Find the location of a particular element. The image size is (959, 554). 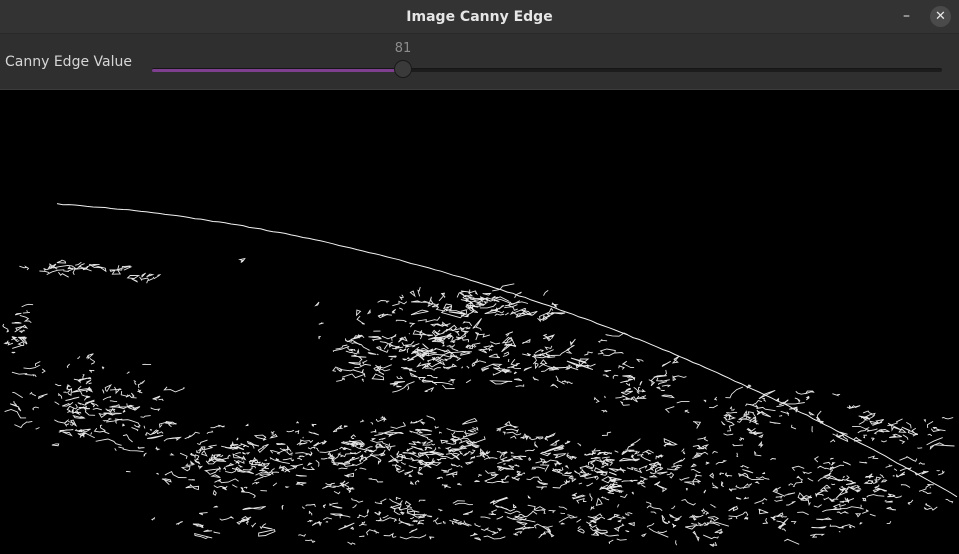

title-bar: Image Canny Edge – ✕ is located at coordinates (479, 17).